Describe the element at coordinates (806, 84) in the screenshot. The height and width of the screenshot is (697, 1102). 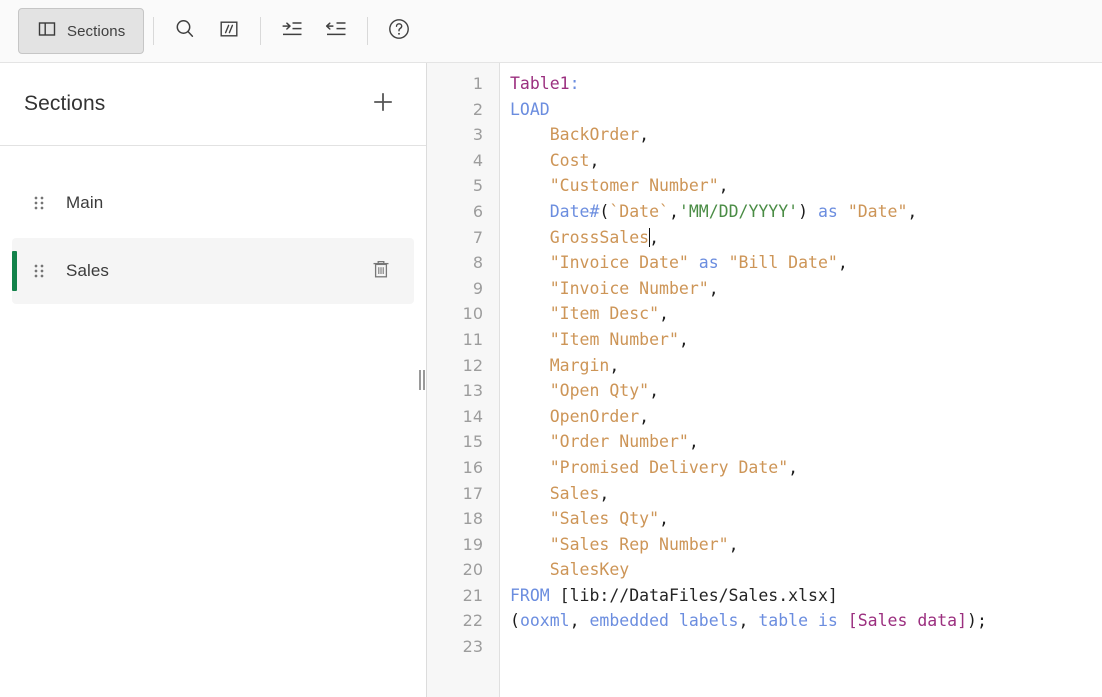
I see `code-line: Table1:` at that location.